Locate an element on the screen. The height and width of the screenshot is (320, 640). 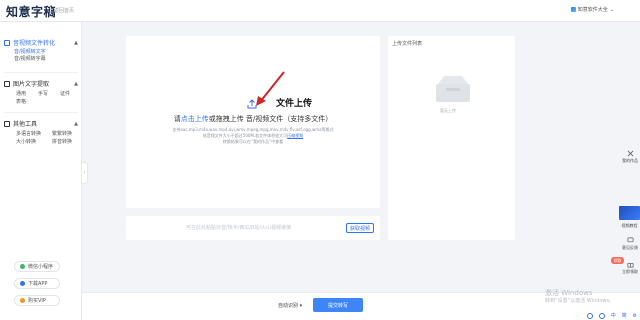
sidebar-collapse-handle: › is located at coordinates (85, 173).